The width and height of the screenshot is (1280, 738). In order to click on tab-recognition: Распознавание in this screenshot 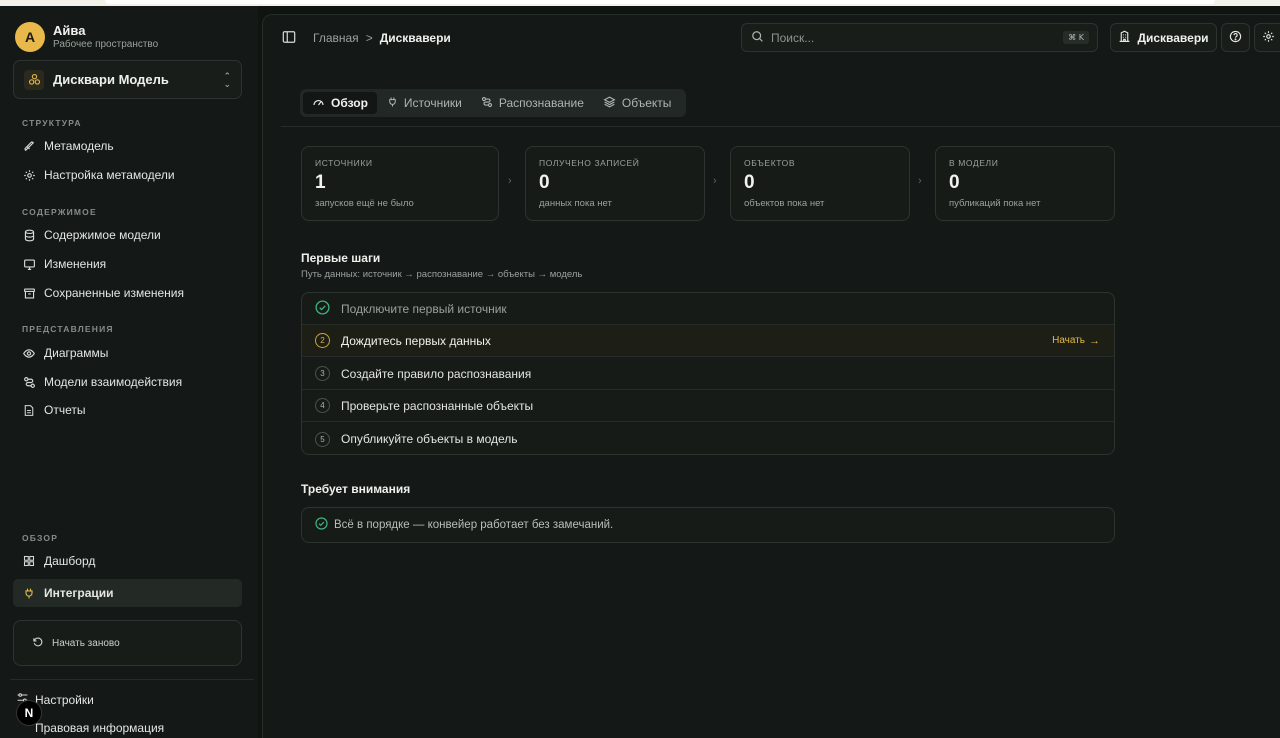, I will do `click(532, 103)`.